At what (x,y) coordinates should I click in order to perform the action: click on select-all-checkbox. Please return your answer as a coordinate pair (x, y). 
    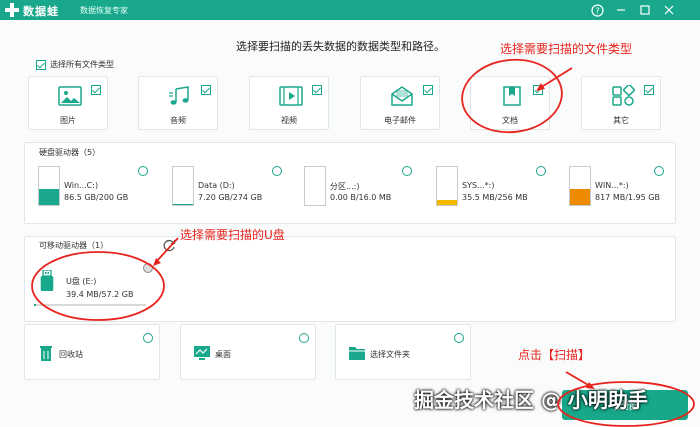
    Looking at the image, I should click on (41, 64).